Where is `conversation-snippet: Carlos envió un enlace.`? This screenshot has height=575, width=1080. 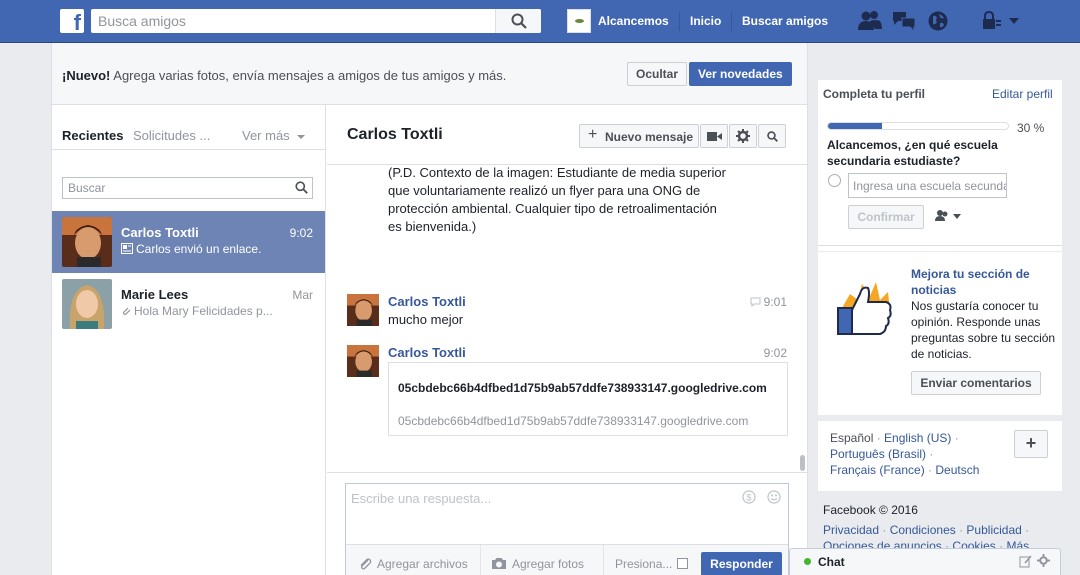 conversation-snippet: Carlos envió un enlace. is located at coordinates (191, 249).